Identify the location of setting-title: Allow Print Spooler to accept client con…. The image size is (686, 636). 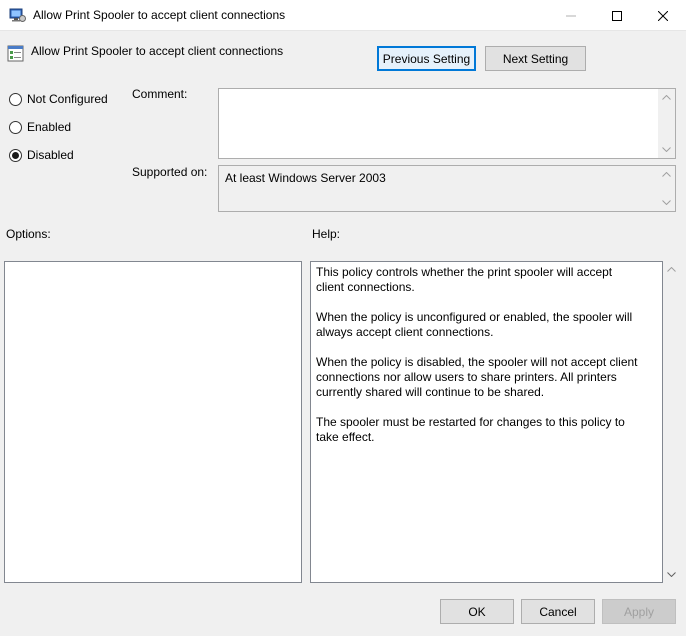
(157, 51).